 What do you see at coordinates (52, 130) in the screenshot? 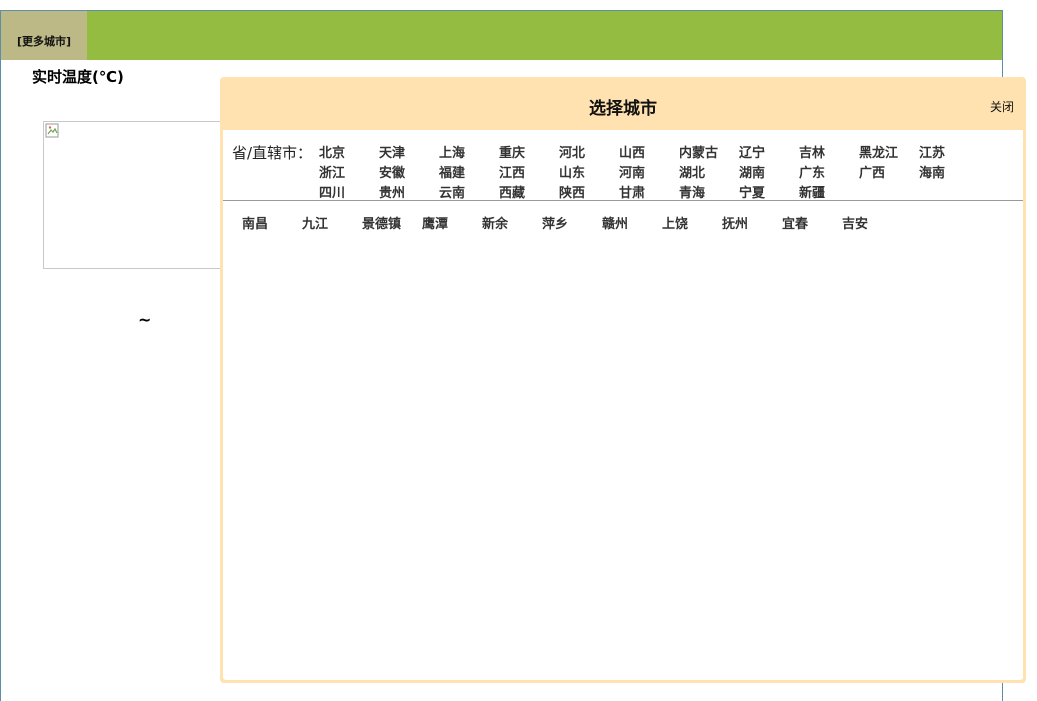
I see `broken-image-icon` at bounding box center [52, 130].